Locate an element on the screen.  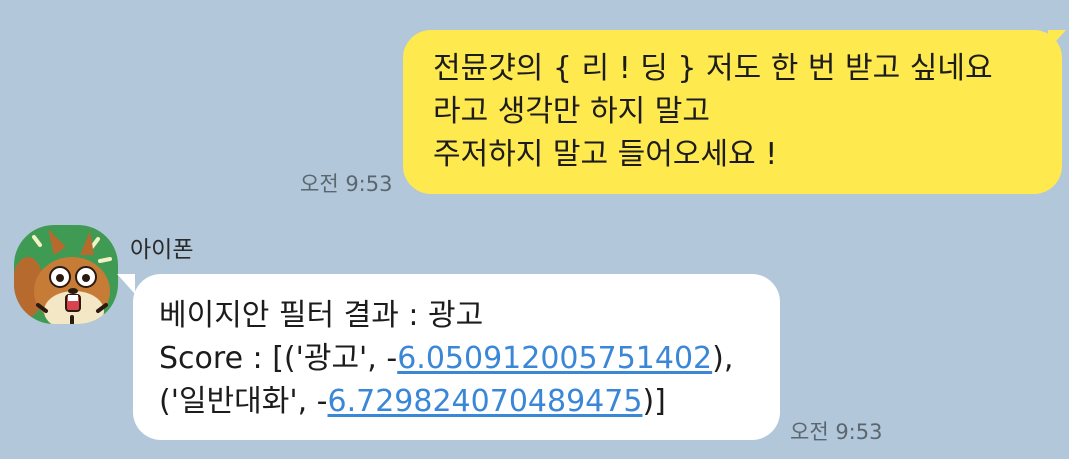
message-line: 주저하지 말고 들어오세요 ! is located at coordinates (605, 154).